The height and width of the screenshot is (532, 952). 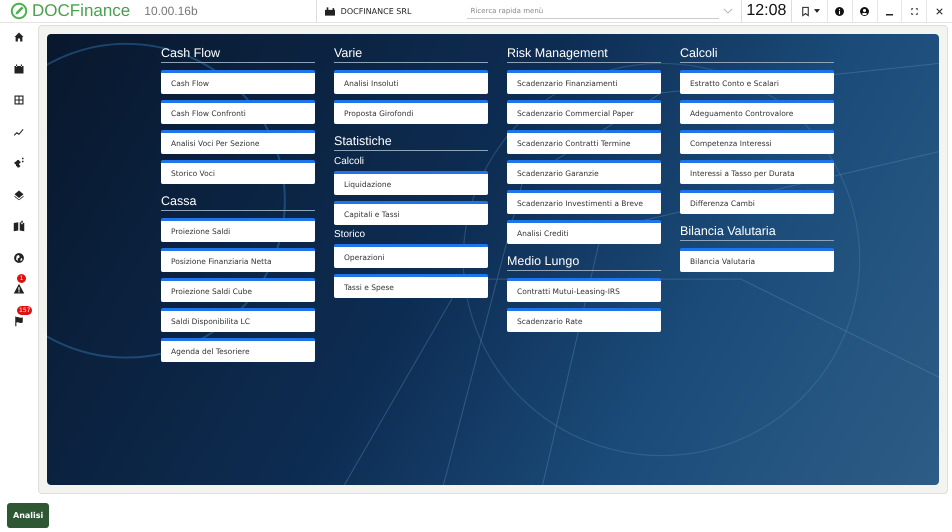 What do you see at coordinates (411, 142) in the screenshot?
I see `section-heading: Statistiche` at bounding box center [411, 142].